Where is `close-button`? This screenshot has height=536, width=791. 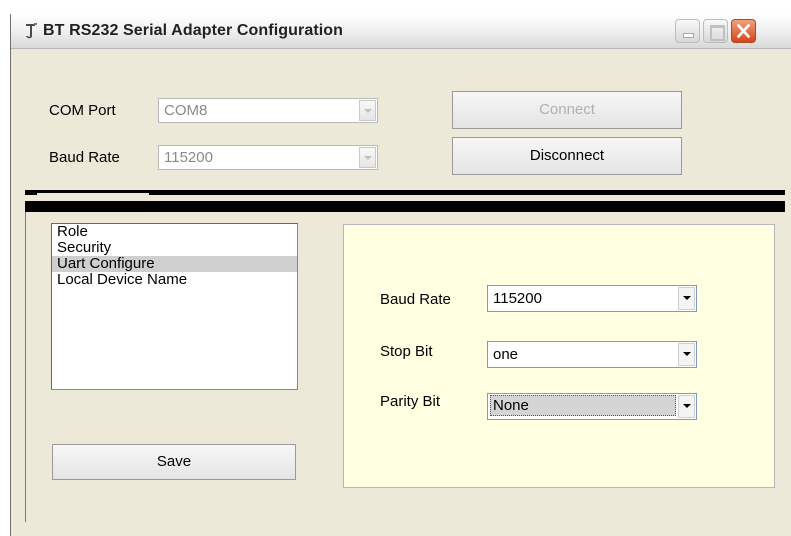 close-button is located at coordinates (743, 31).